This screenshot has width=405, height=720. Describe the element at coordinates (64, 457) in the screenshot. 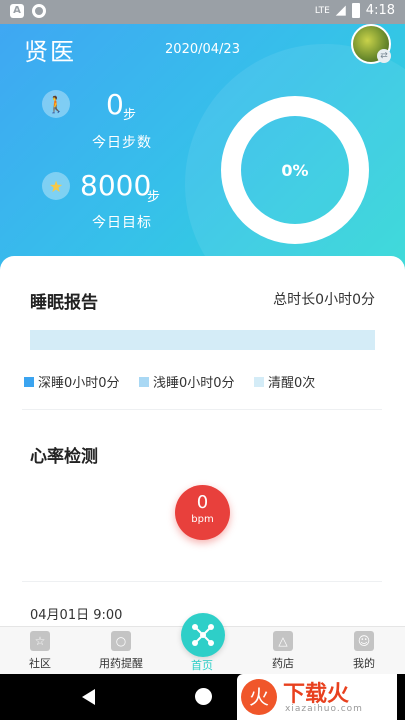

I see `heart-rate-title: 心率检测` at that location.